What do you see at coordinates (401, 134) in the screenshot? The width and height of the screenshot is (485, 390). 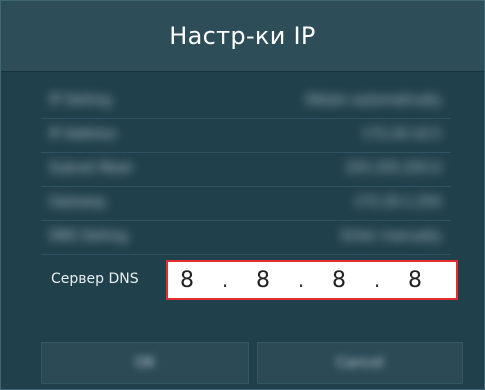 I see `ip-address-value: 172.20.10.5` at bounding box center [401, 134].